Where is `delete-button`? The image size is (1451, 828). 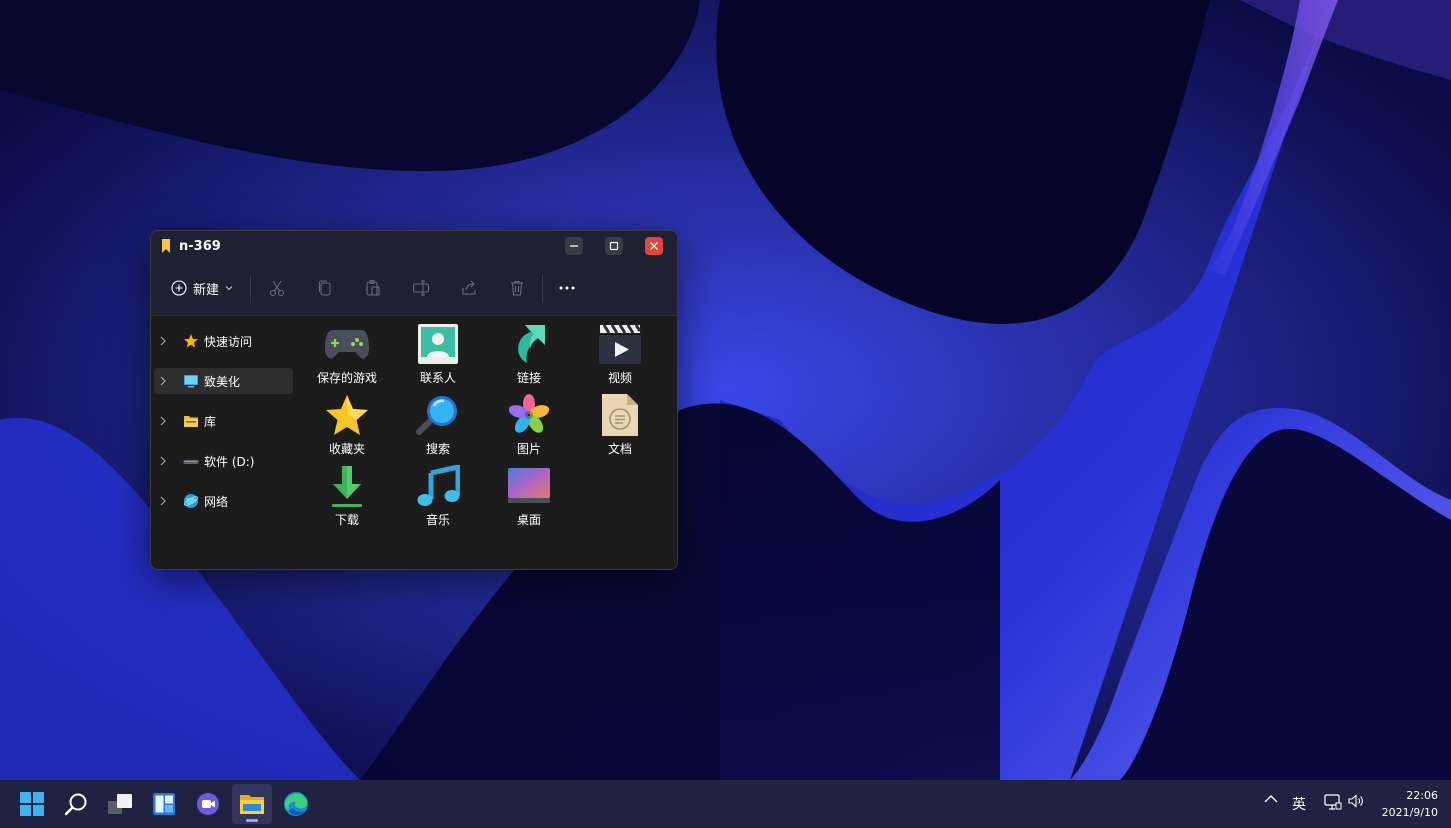 delete-button is located at coordinates (517, 288).